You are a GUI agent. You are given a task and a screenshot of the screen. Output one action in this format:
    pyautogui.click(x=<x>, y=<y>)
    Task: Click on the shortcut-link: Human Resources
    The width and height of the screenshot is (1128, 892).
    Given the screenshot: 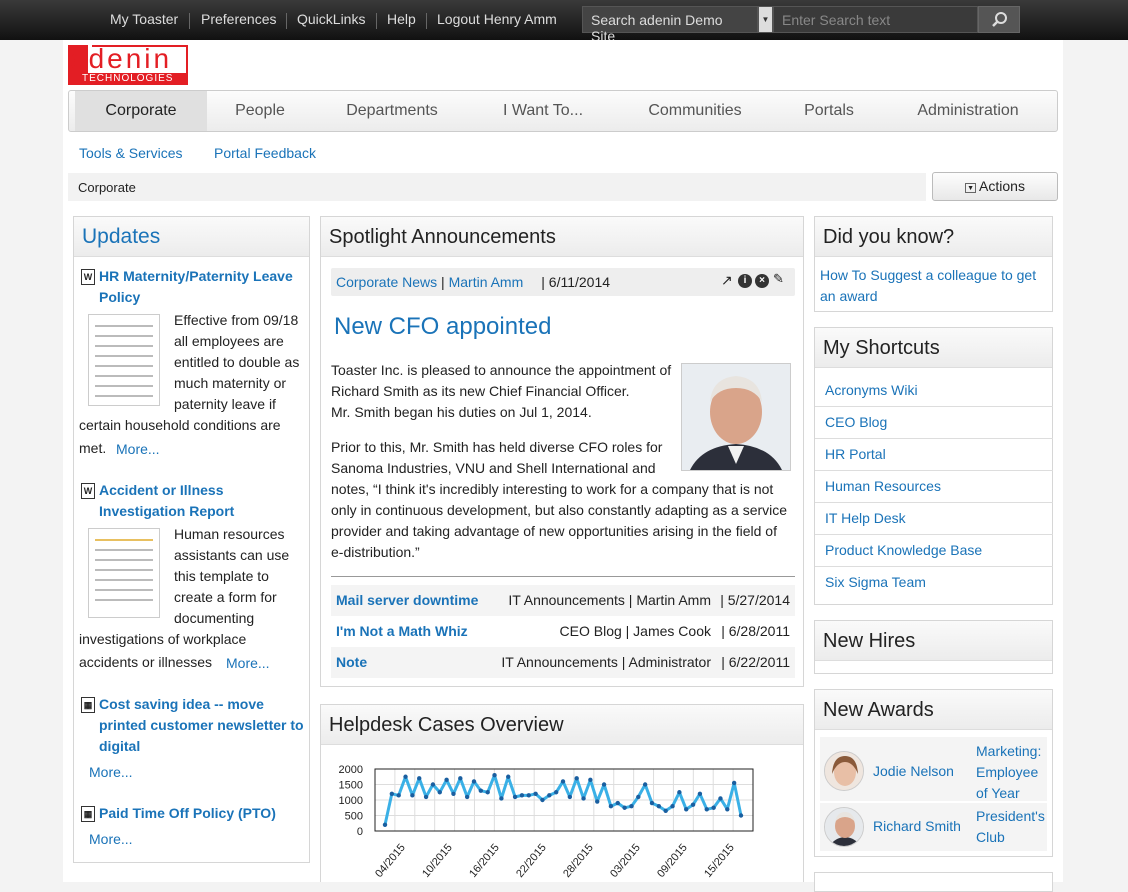 What is the action you would take?
    pyautogui.click(x=934, y=487)
    